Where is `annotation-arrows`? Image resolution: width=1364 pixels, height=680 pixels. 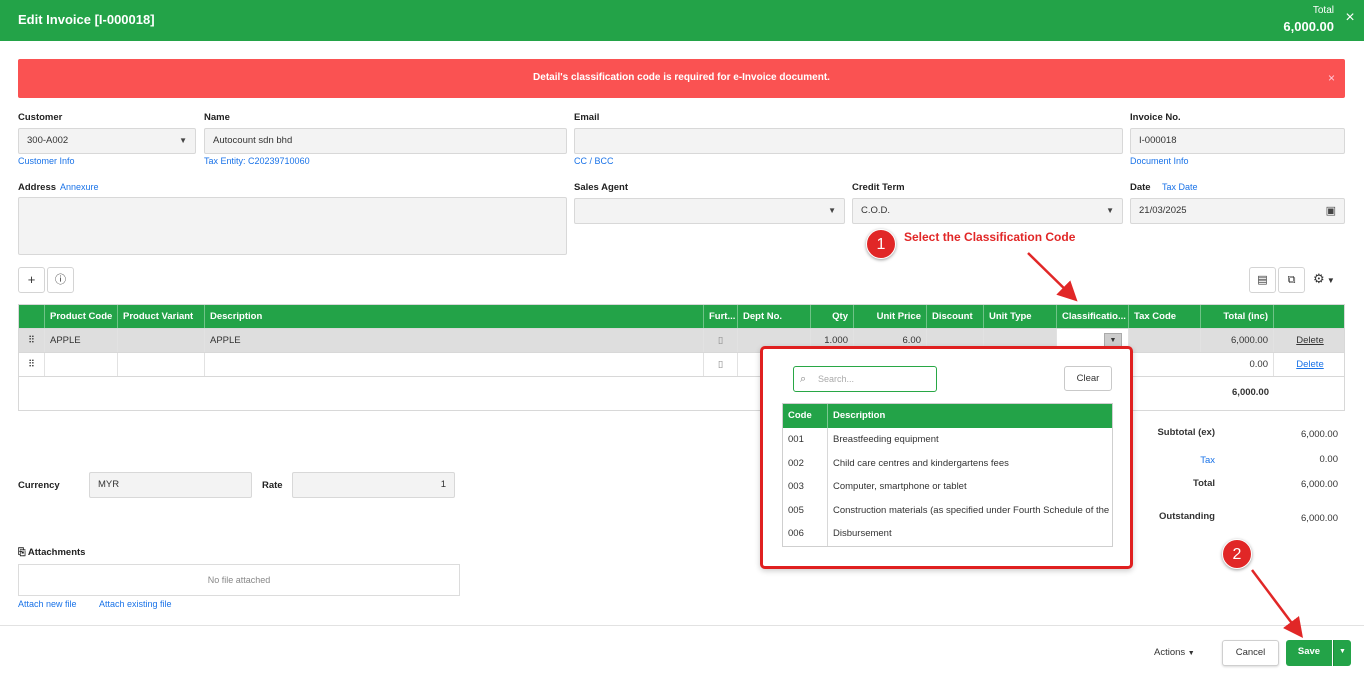
annotation-arrows is located at coordinates (1165, 445).